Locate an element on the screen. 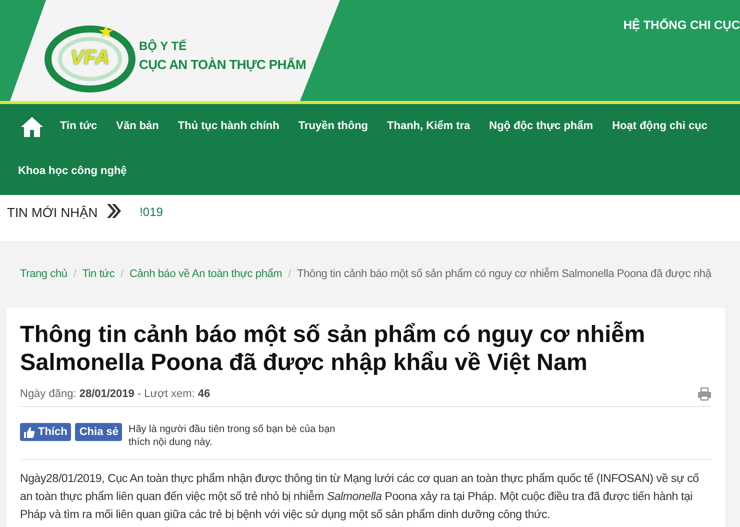 This screenshot has width=740, height=527. ticker-text: !019 is located at coordinates (151, 212).